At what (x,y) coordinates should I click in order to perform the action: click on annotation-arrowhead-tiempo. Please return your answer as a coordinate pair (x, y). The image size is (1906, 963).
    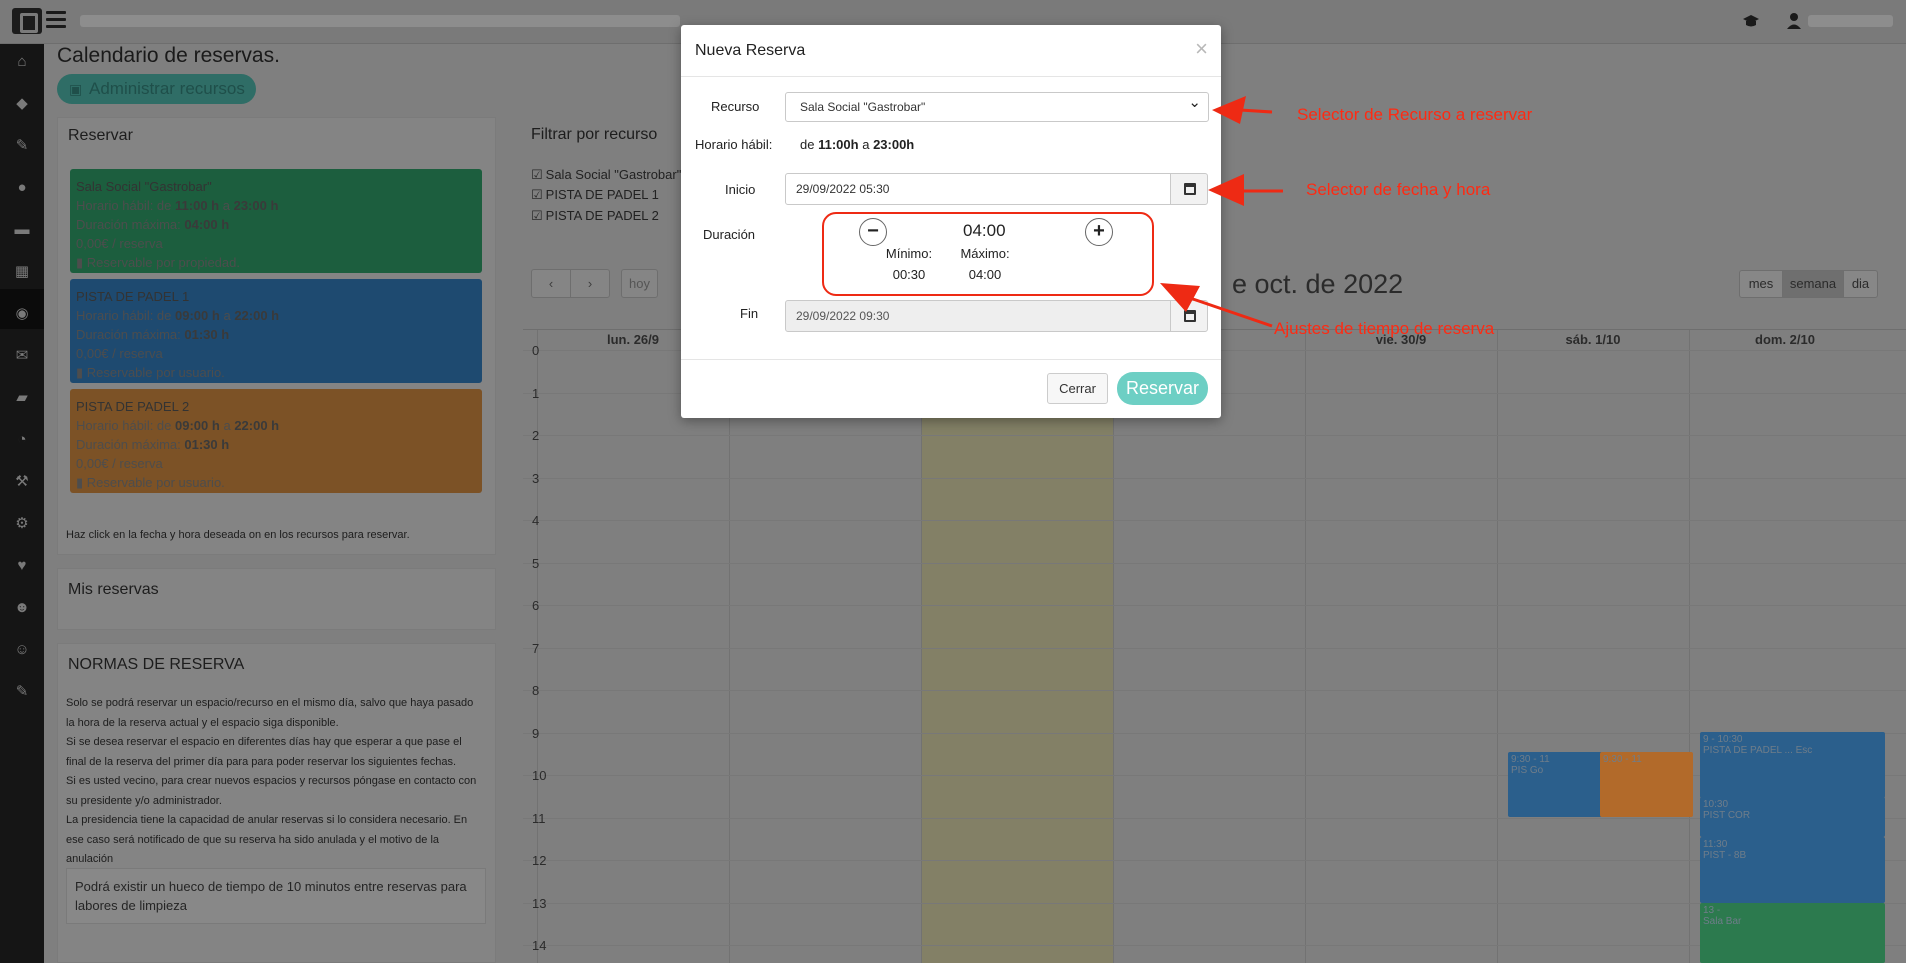
    Looking at the image, I should click on (1180, 297).